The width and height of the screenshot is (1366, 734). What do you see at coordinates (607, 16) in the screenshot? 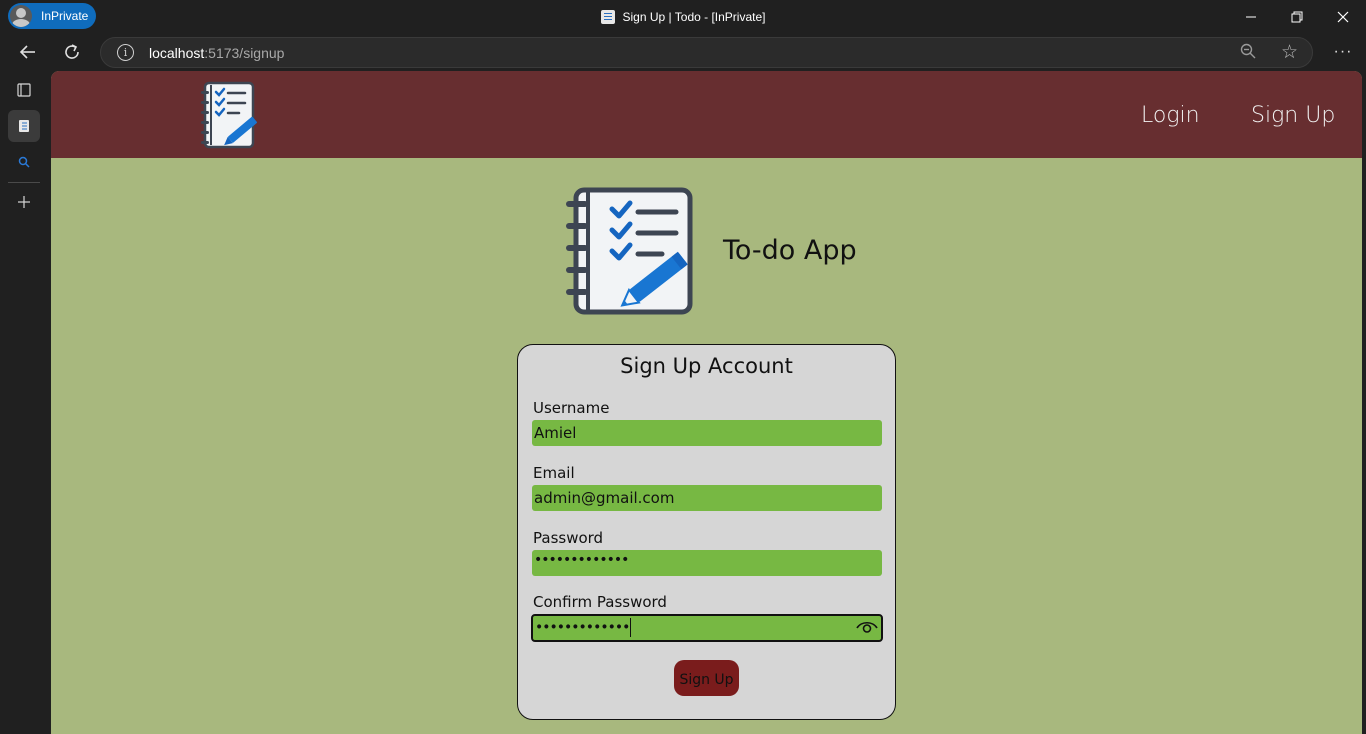
I see `todo-favicon-icon` at bounding box center [607, 16].